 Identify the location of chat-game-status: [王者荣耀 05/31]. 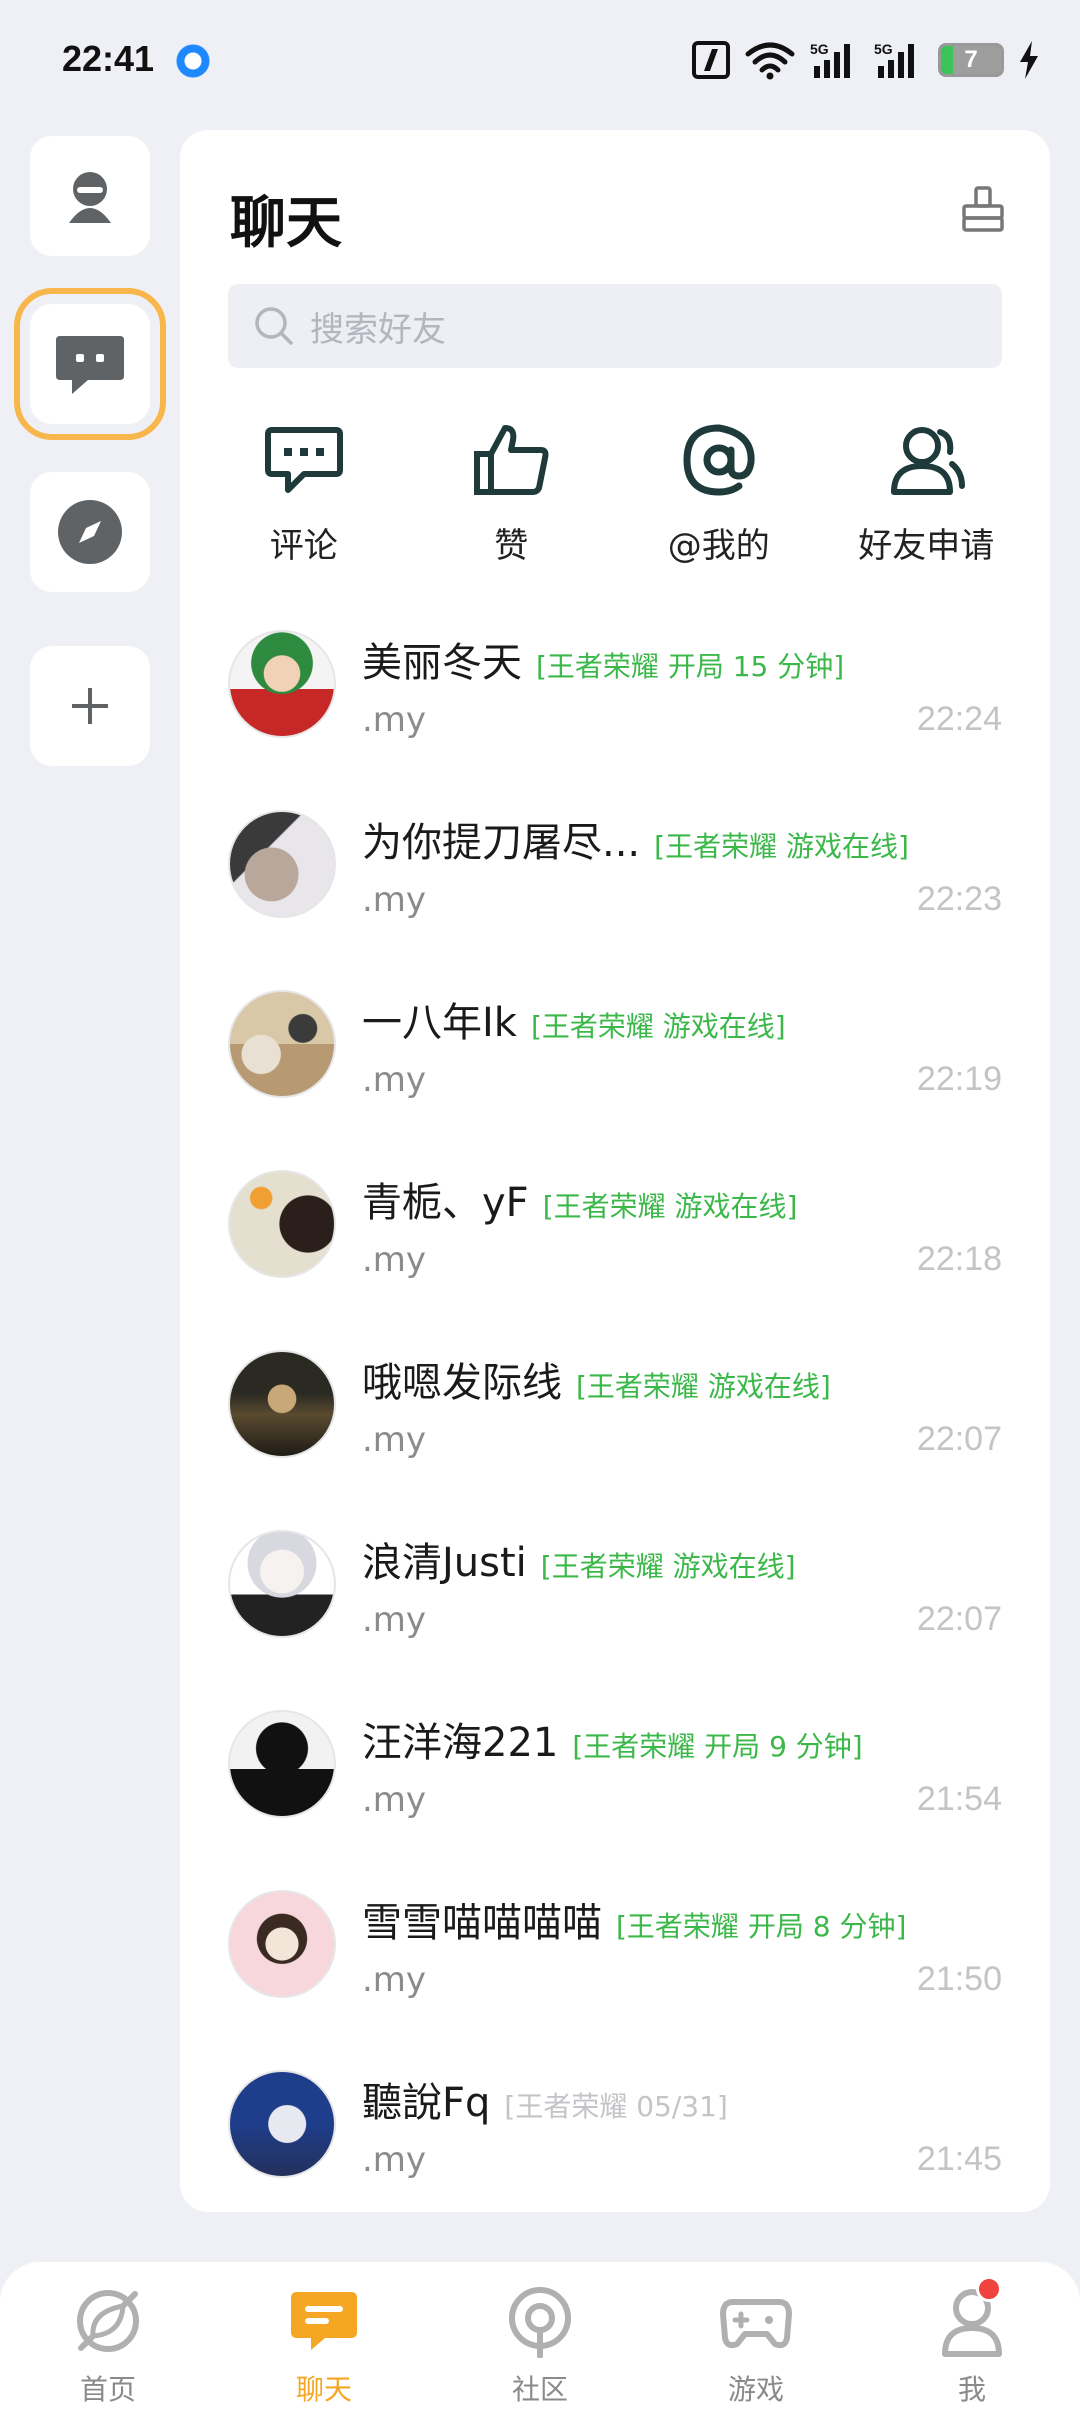
(616, 2106).